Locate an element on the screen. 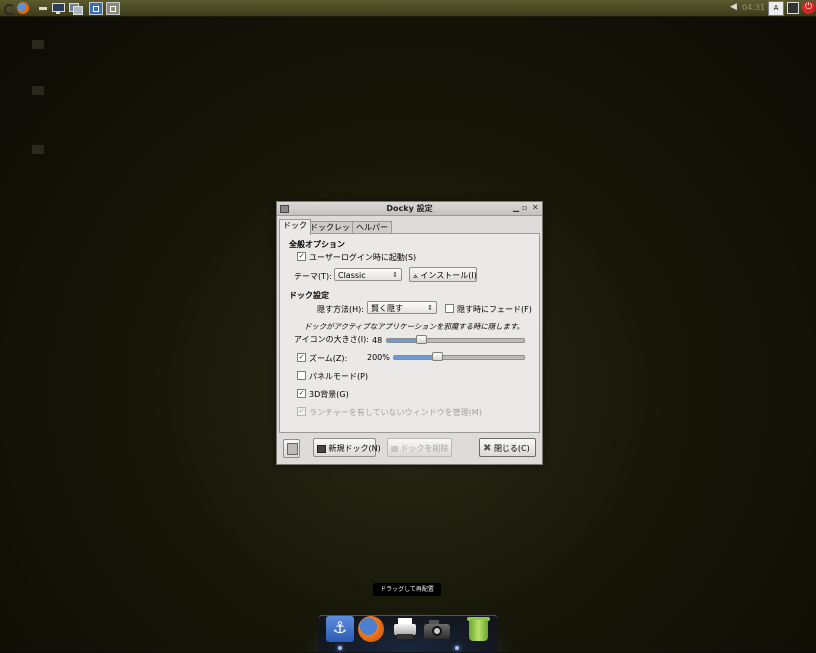  new-dock-icon is located at coordinates (321, 448).